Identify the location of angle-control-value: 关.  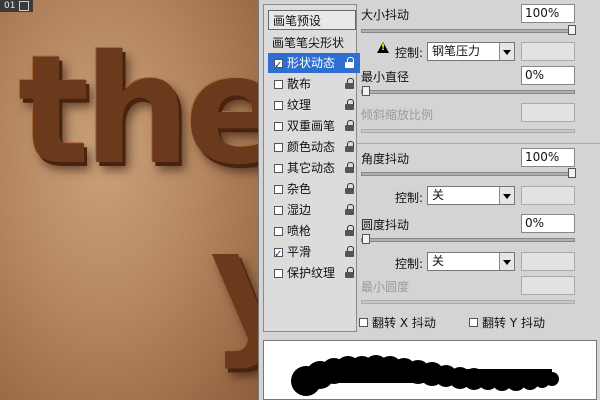
(438, 195).